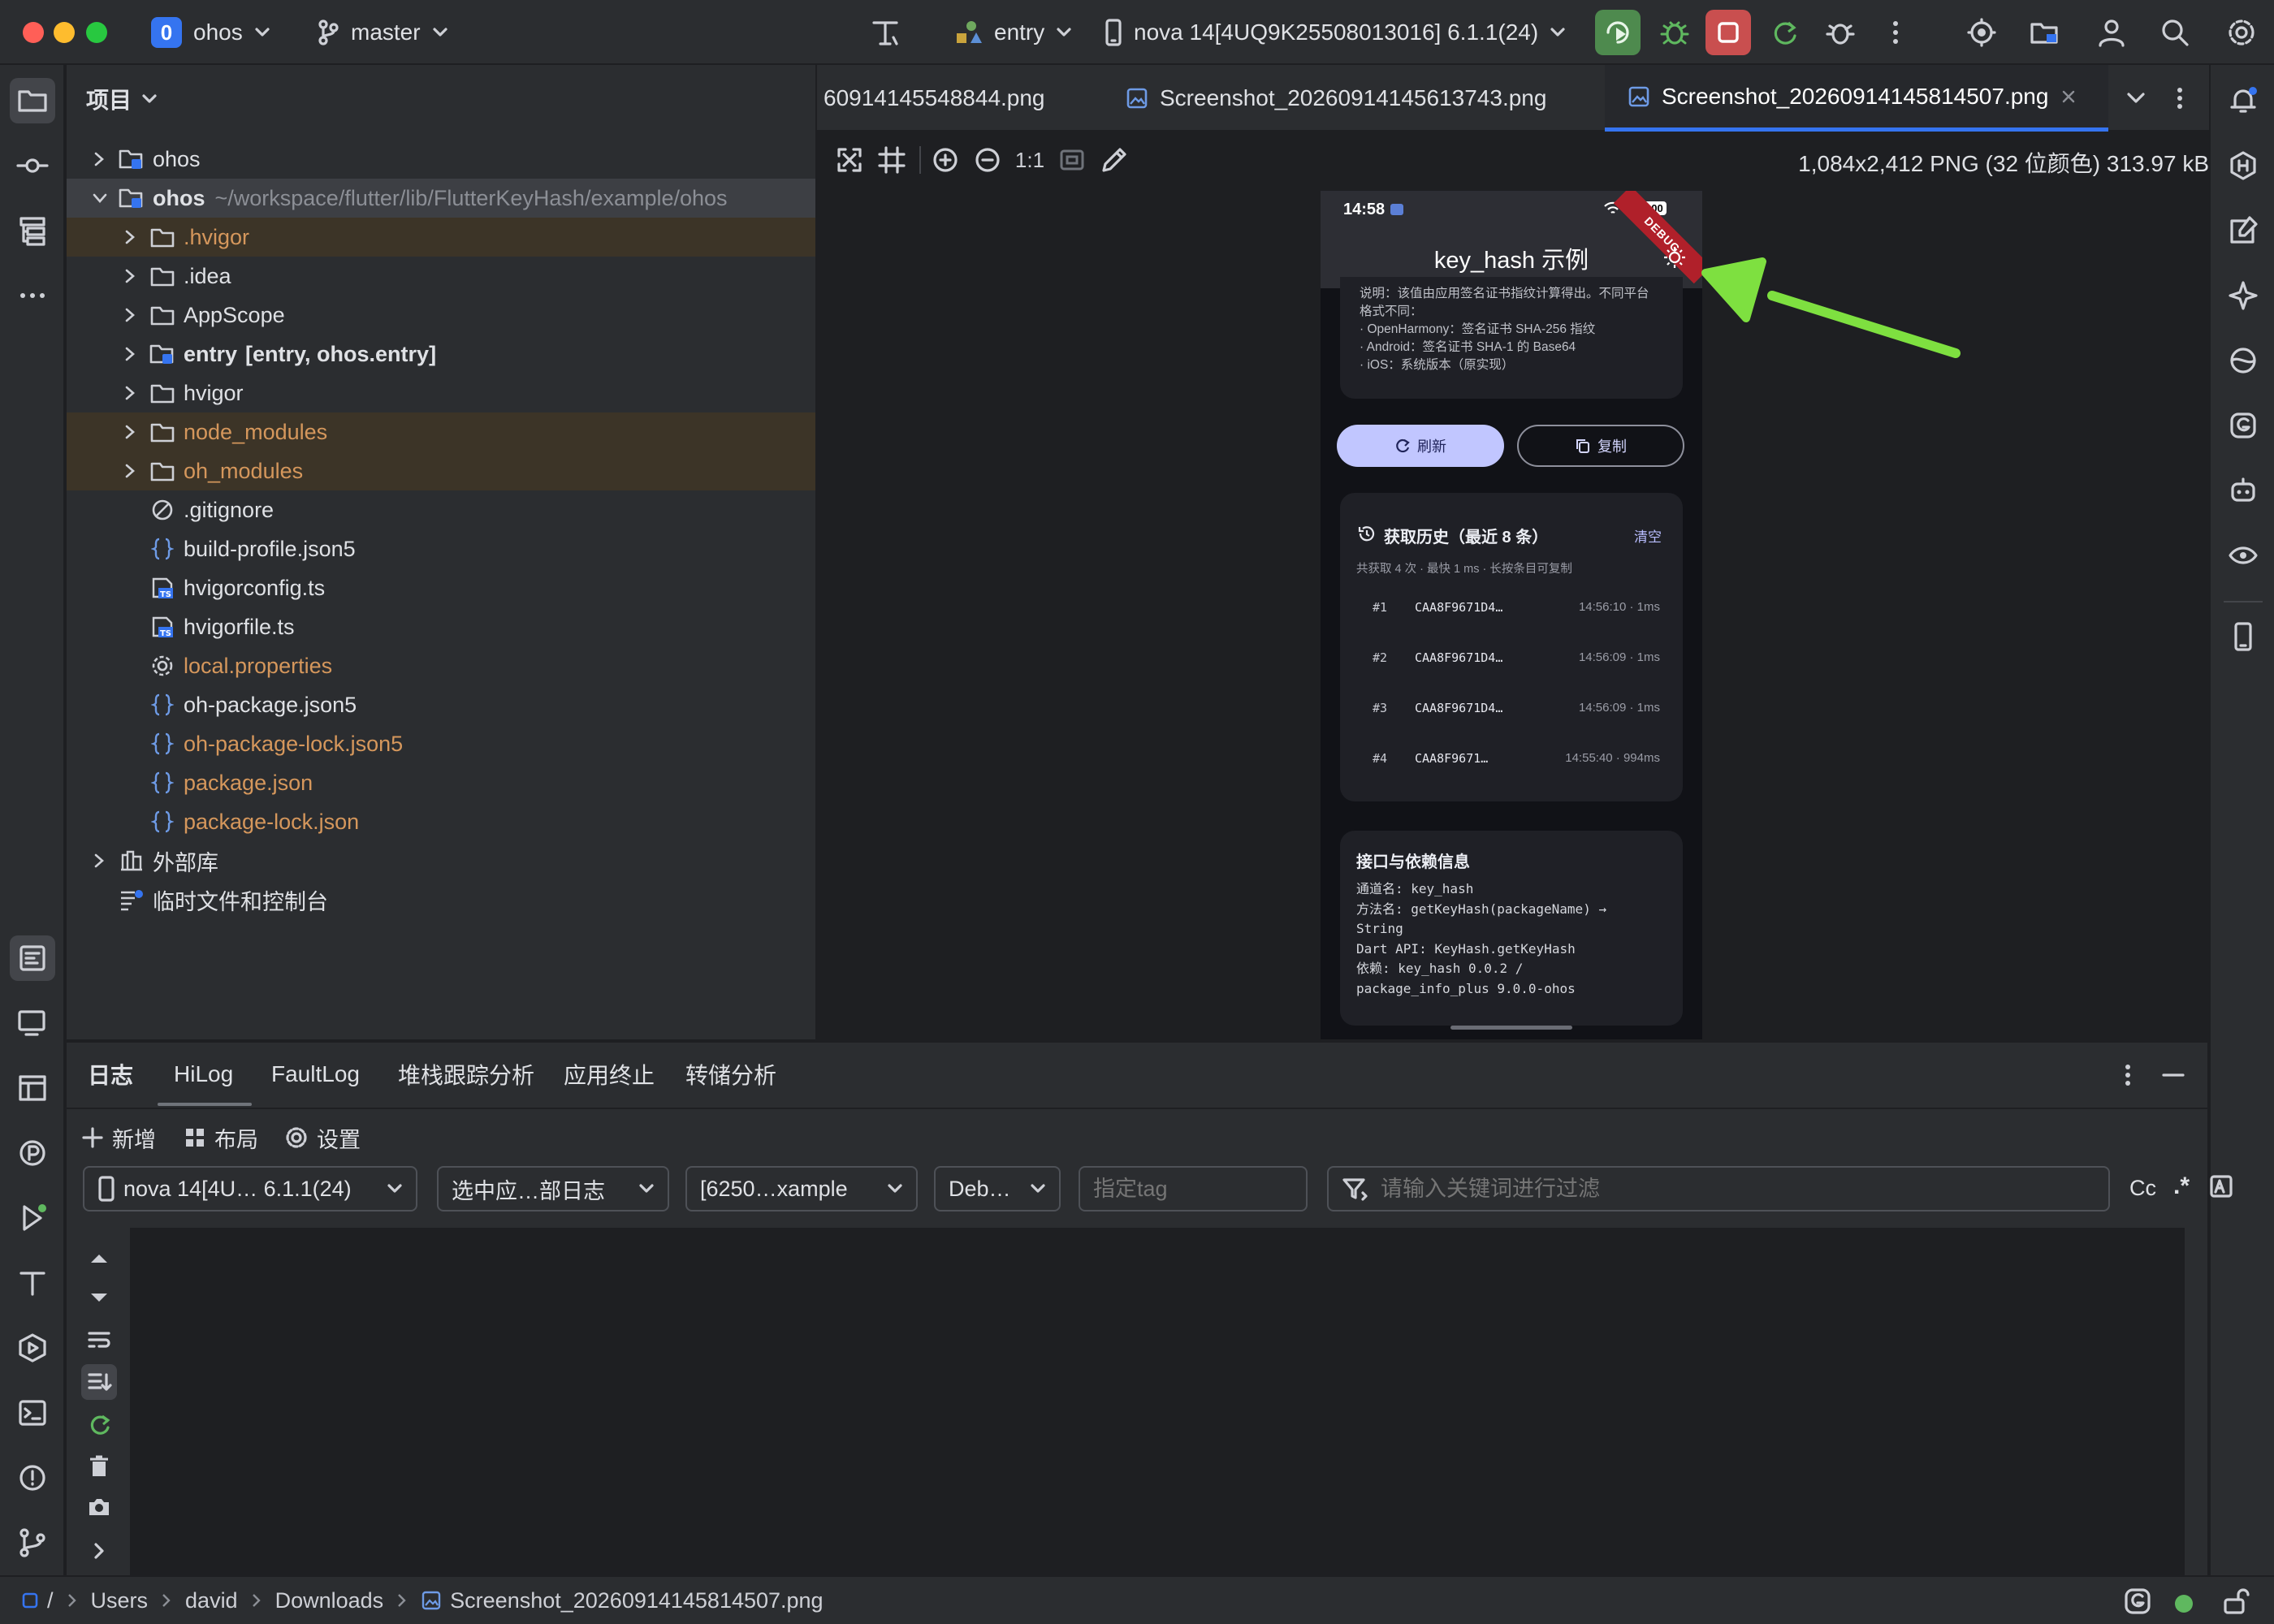 The height and width of the screenshot is (1624, 2274). What do you see at coordinates (849, 160) in the screenshot?
I see `fit-zoom-button` at bounding box center [849, 160].